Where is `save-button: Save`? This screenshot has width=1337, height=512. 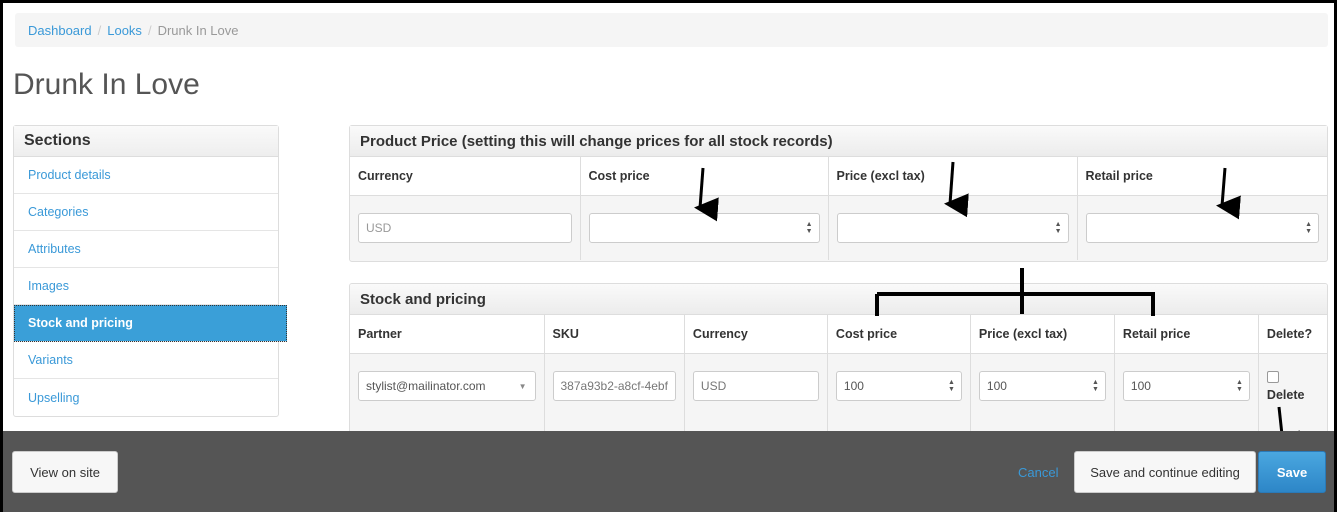 save-button: Save is located at coordinates (1292, 472).